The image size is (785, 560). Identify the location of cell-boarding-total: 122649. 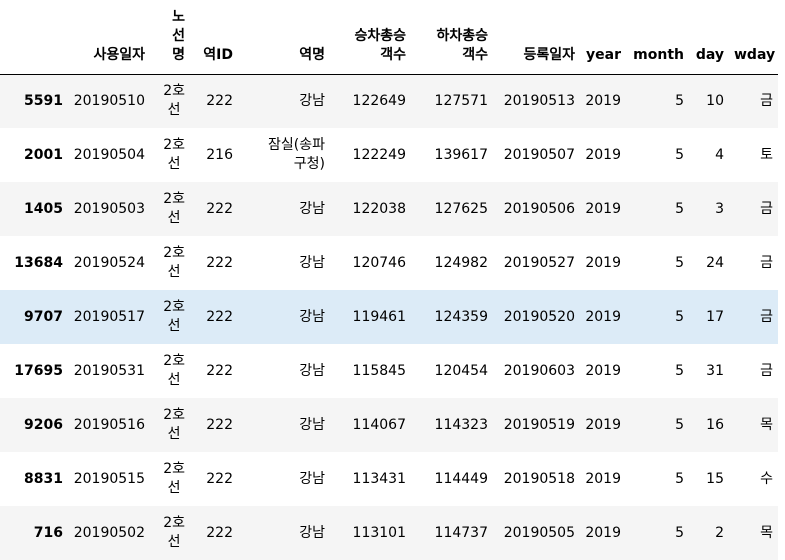
(370, 101).